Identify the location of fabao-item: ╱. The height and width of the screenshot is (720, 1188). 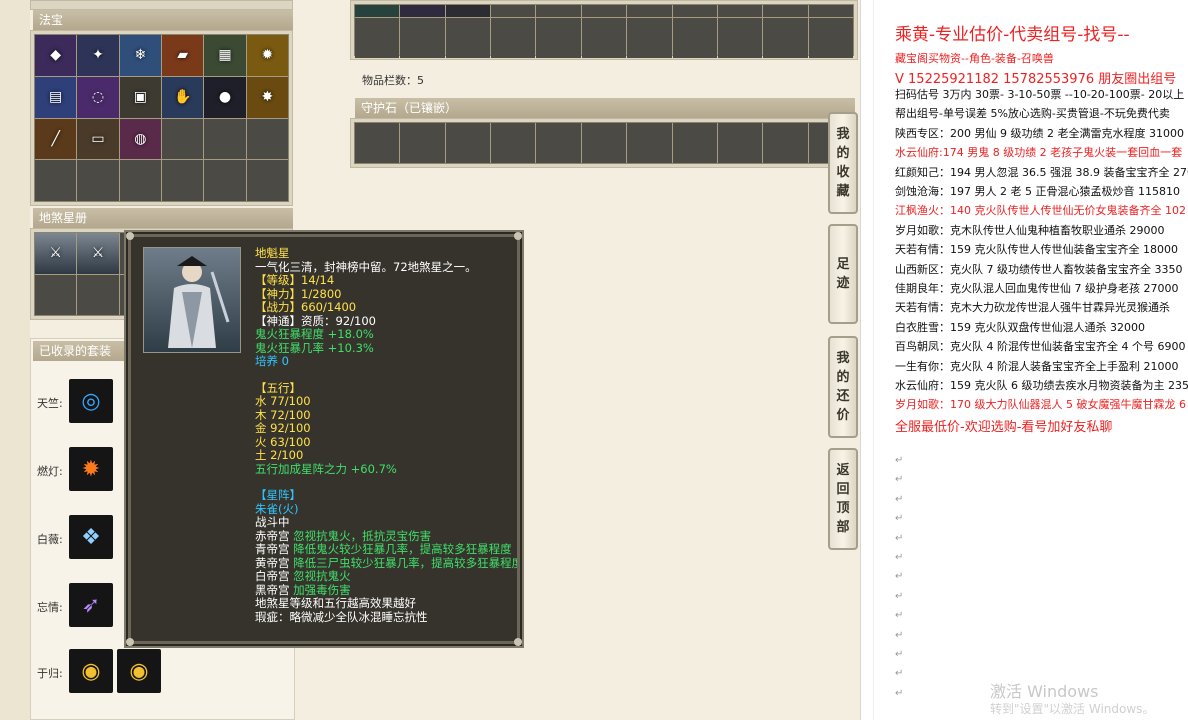
(56, 139).